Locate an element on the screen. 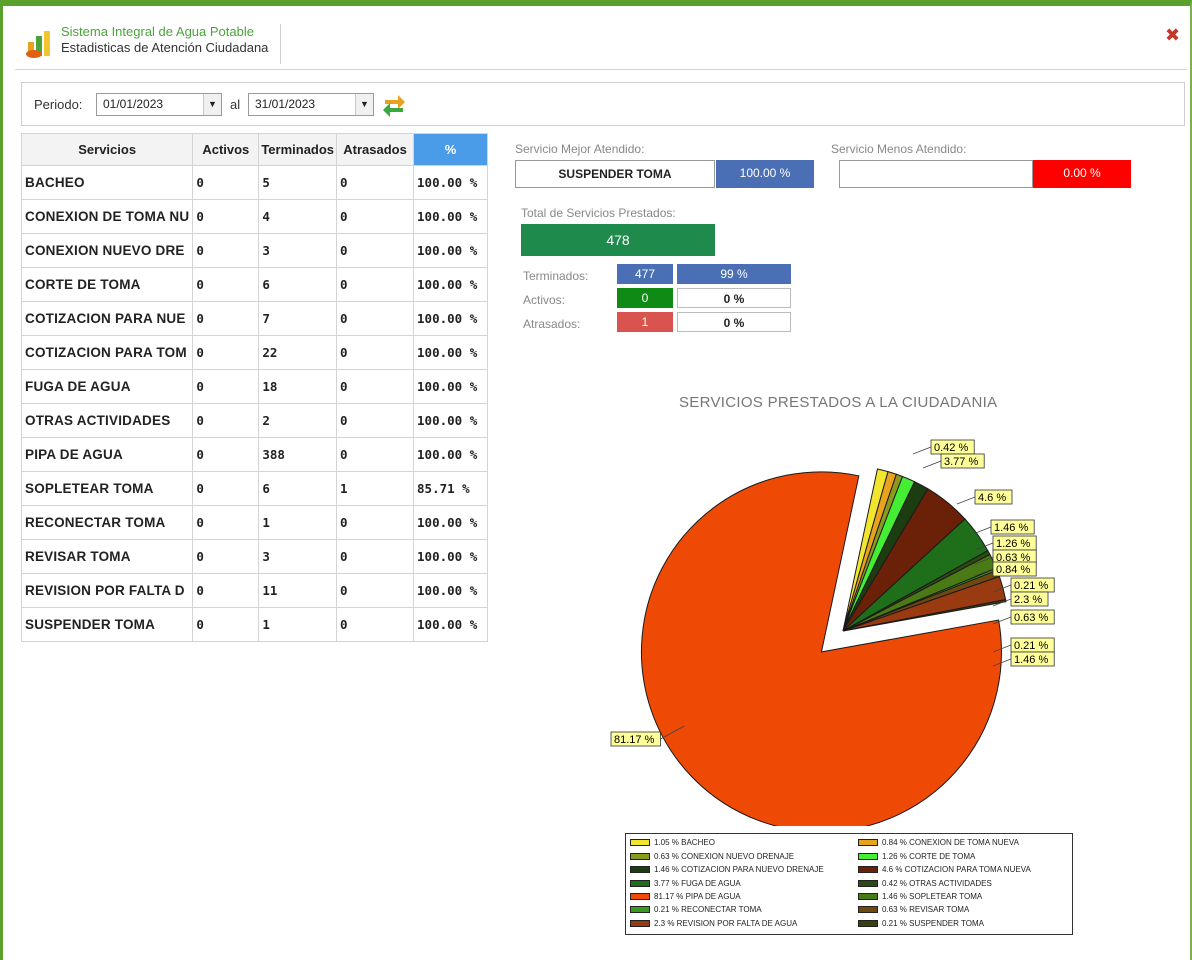  activos-count: 0 is located at coordinates (645, 298).